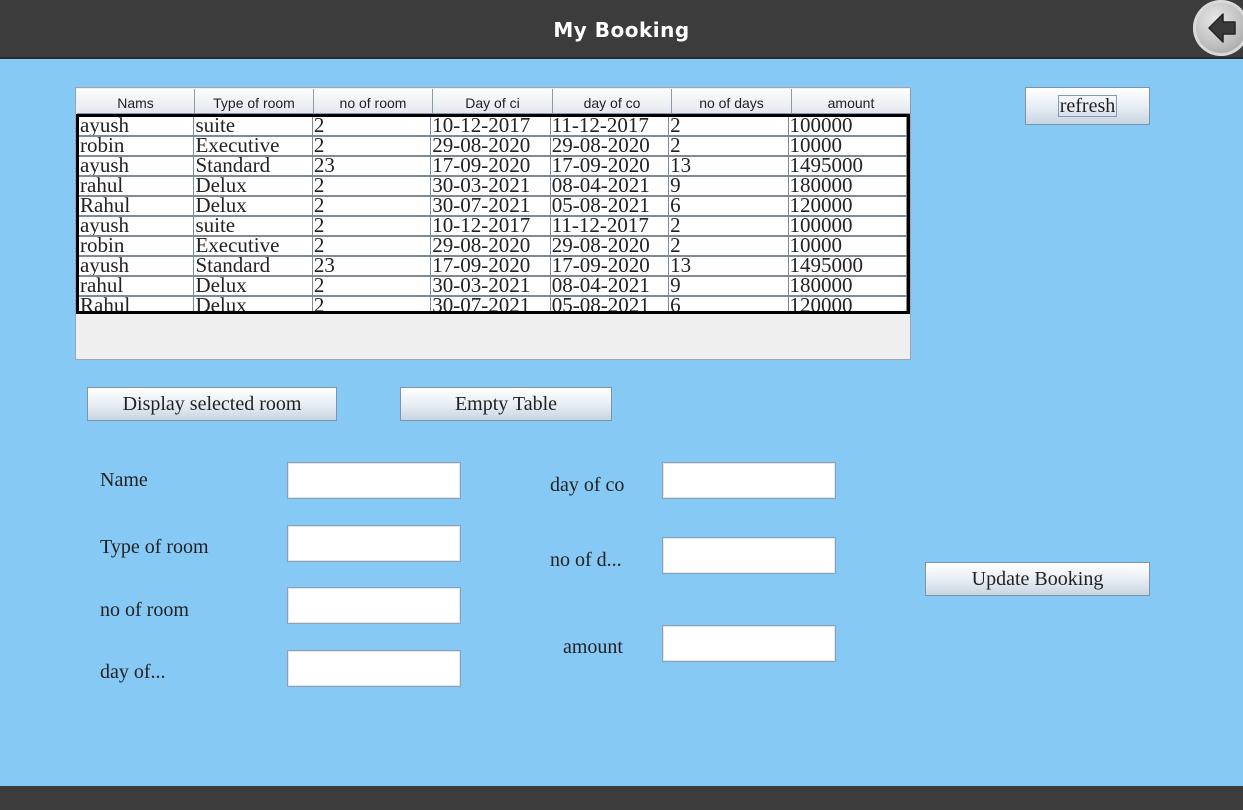 Image resolution: width=1243 pixels, height=810 pixels. What do you see at coordinates (749, 480) in the screenshot?
I see `day-of-co-field` at bounding box center [749, 480].